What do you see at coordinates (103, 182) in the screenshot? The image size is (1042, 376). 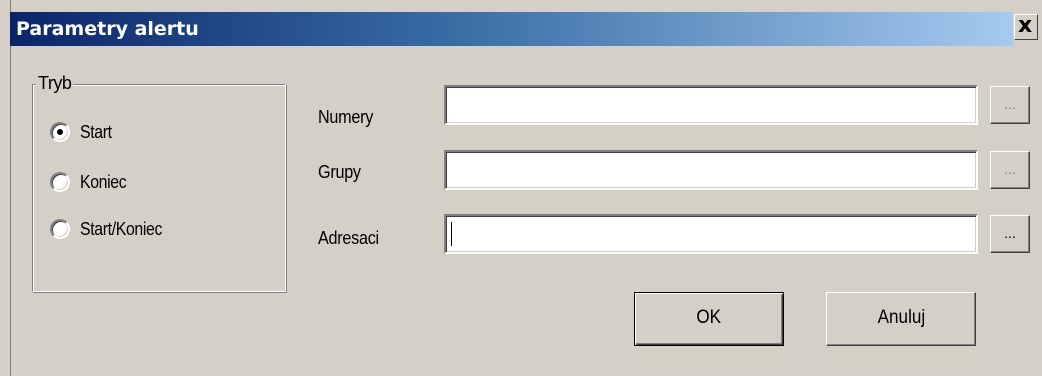 I see `radio-koniec-label: Koniec` at bounding box center [103, 182].